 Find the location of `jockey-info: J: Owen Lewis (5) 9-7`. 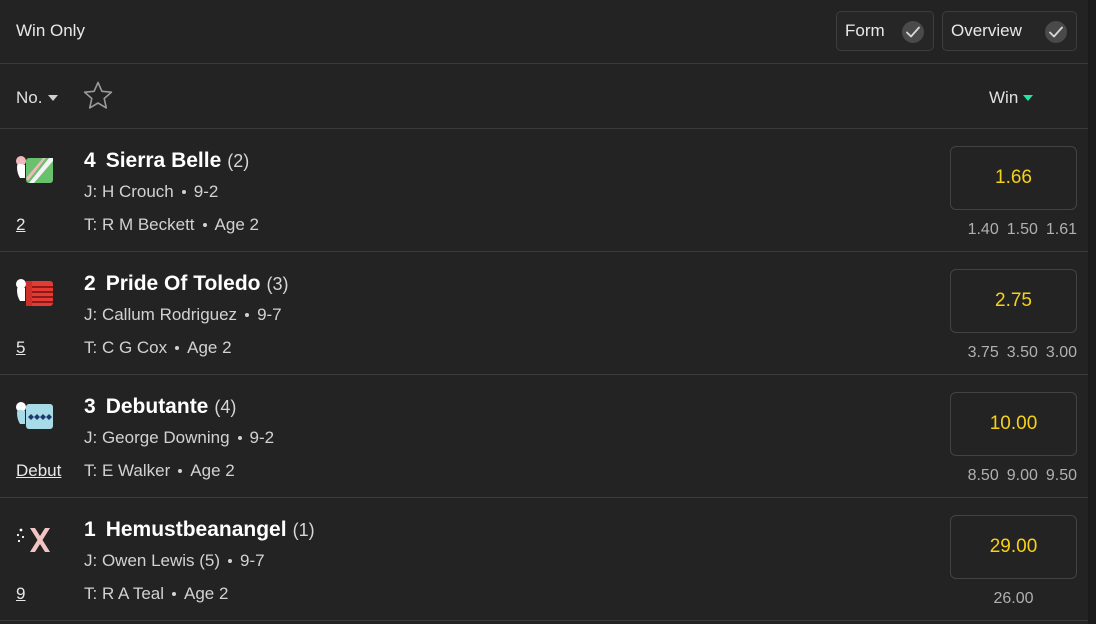

jockey-info: J: Owen Lewis (5) 9-7 is located at coordinates (174, 561).